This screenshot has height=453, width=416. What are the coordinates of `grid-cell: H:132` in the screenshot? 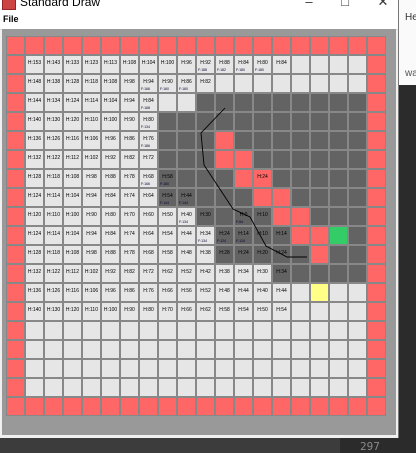 It's located at (34, 159).